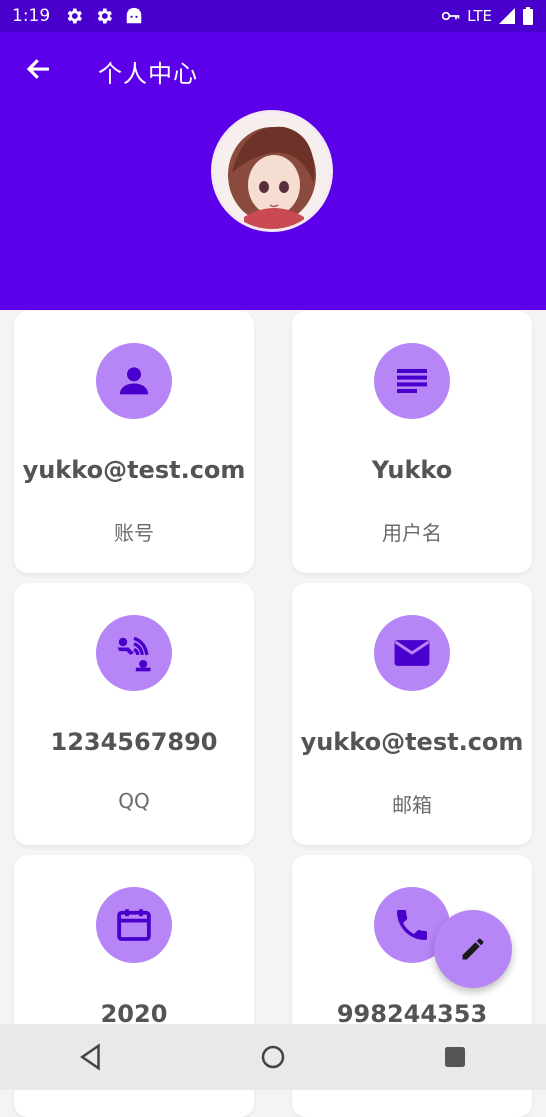 Image resolution: width=546 pixels, height=1117 pixels. What do you see at coordinates (134, 925) in the screenshot?
I see `calendar-icon` at bounding box center [134, 925].